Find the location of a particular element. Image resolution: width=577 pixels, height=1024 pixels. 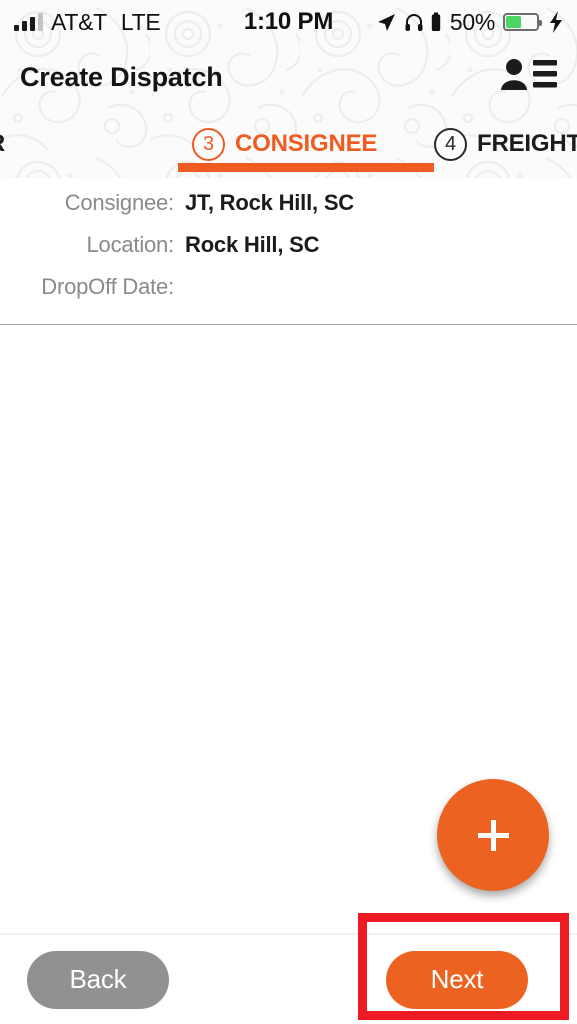

tab-freight-label: FREIGHT D is located at coordinates (527, 143).